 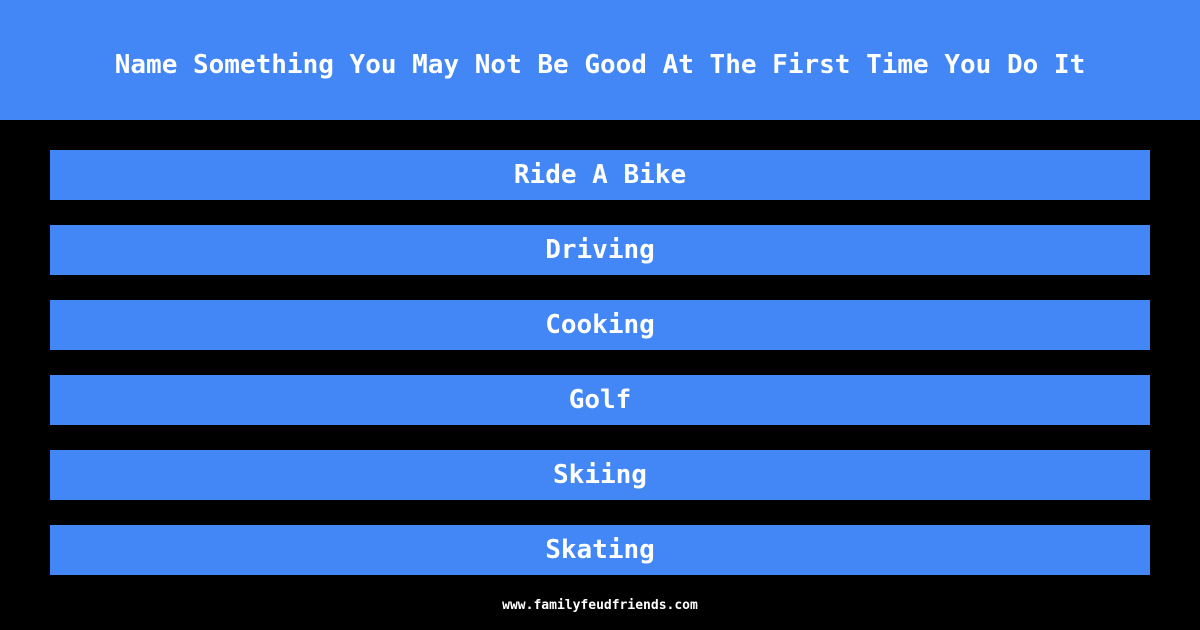 I want to click on answer-item: Cooking, so click(x=600, y=325).